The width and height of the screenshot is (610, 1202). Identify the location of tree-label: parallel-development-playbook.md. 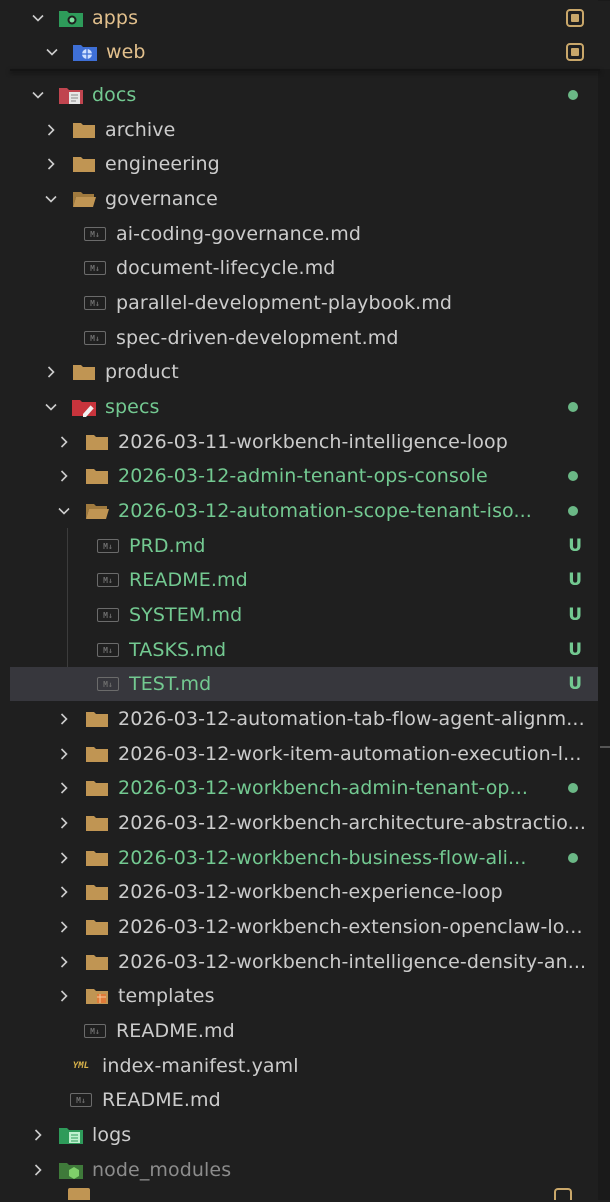
(284, 303).